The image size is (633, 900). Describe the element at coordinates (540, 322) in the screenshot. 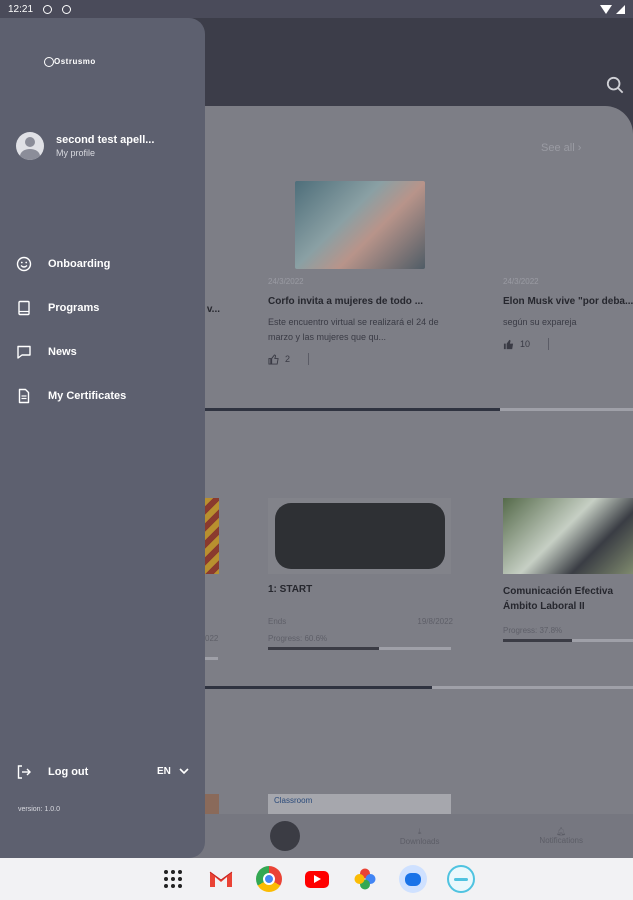

I see `news-description: según su expareja` at that location.